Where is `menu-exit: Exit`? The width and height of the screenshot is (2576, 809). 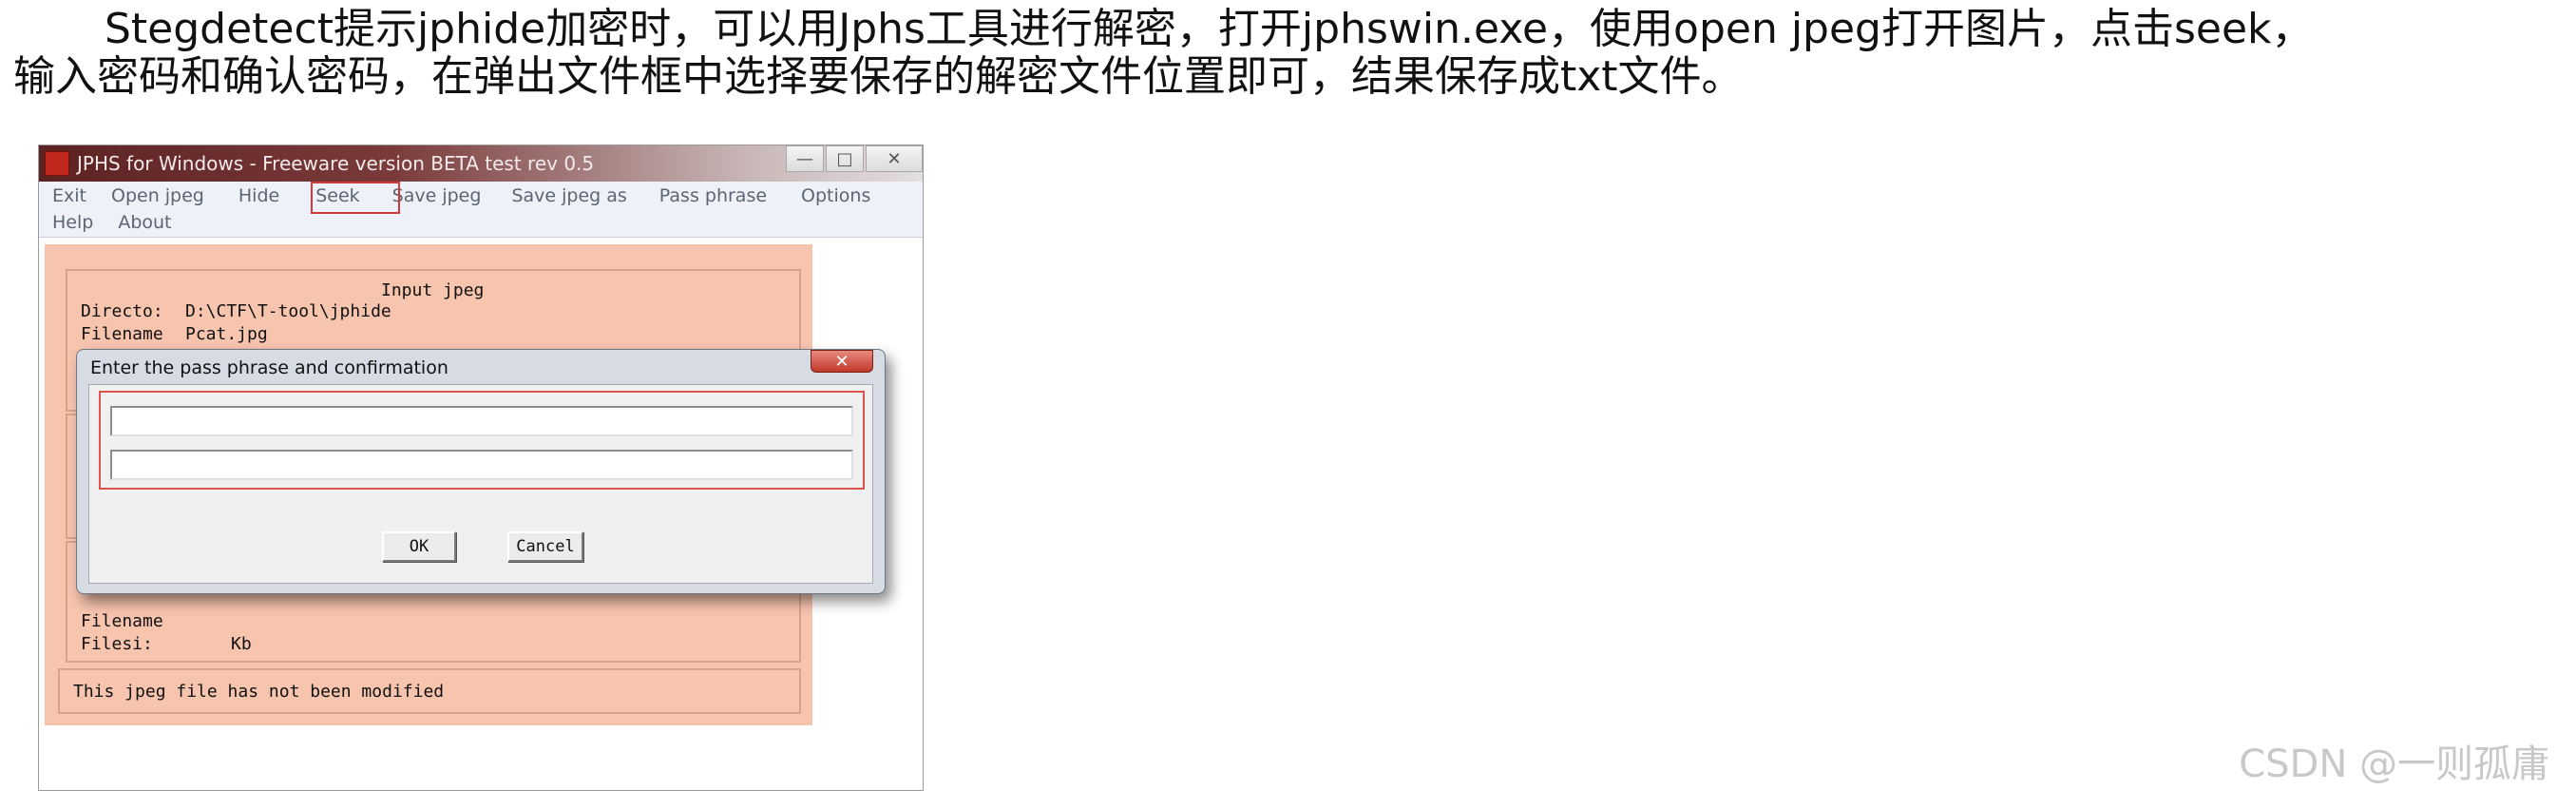 menu-exit: Exit is located at coordinates (62, 196).